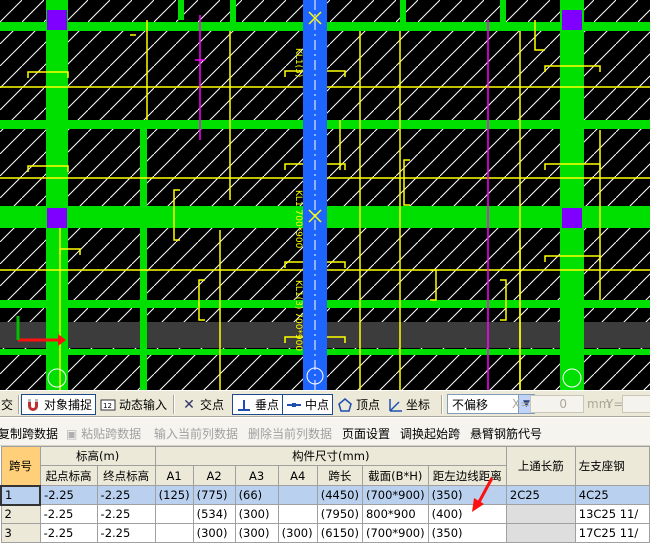 The width and height of the screenshot is (650, 559). Describe the element at coordinates (214, 475) in the screenshot. I see `column-header-a2: A2` at that location.